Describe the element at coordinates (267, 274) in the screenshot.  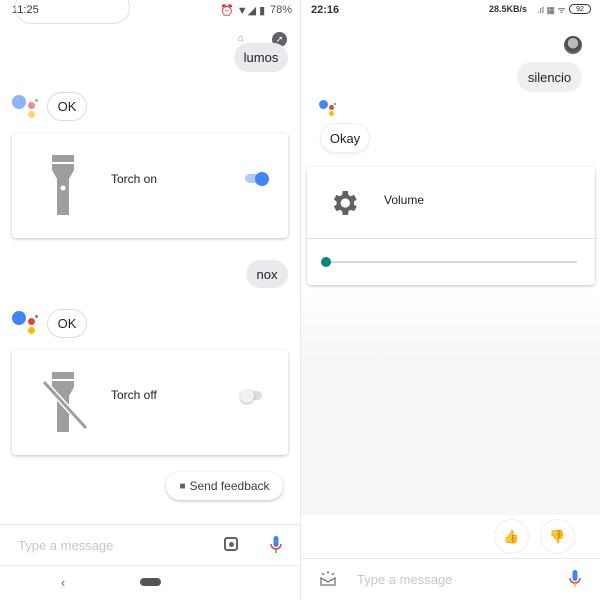
I see `user-message: nox` at that location.